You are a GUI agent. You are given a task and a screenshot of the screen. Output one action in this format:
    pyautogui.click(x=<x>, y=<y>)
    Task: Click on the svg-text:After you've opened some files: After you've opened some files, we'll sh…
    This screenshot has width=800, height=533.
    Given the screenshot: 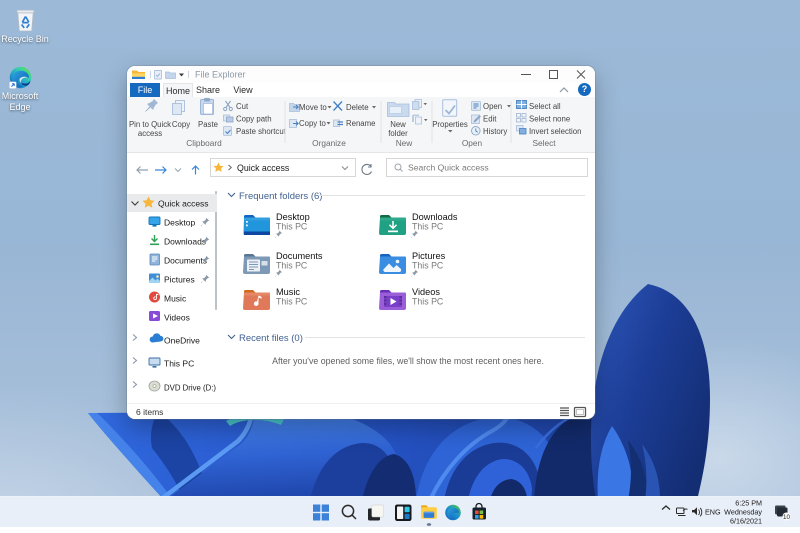 What is the action you would take?
    pyautogui.click(x=408, y=361)
    